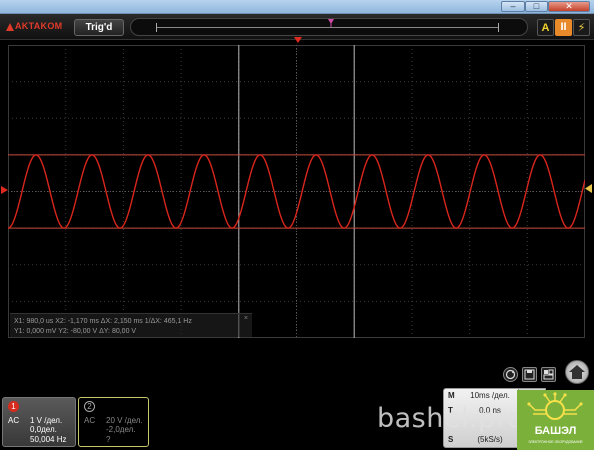 The height and width of the screenshot is (450, 594). Describe the element at coordinates (156, 27) in the screenshot. I see `trigger-track-left-tick` at that location.